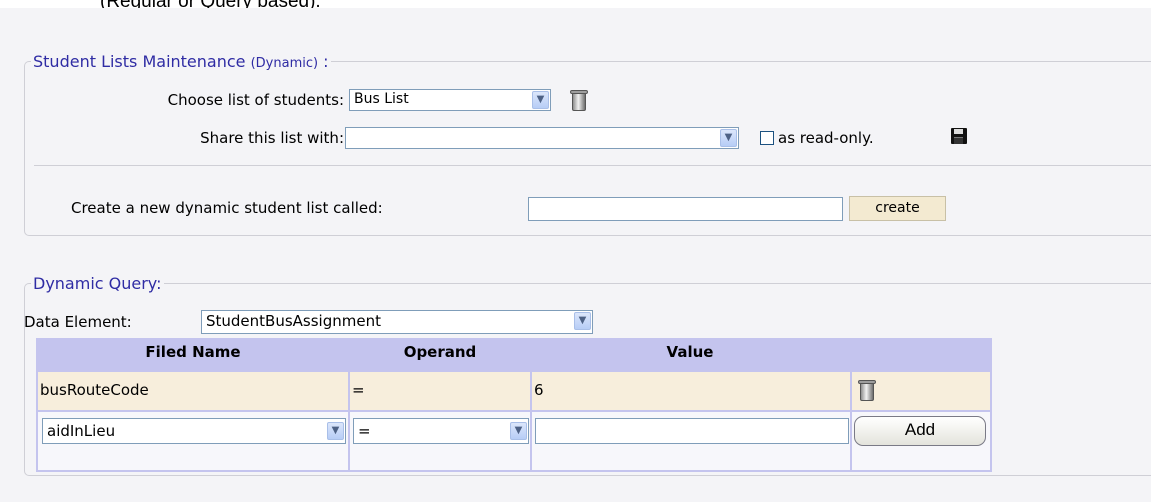  Describe the element at coordinates (767, 138) in the screenshot. I see `readonly-checkbox` at that location.